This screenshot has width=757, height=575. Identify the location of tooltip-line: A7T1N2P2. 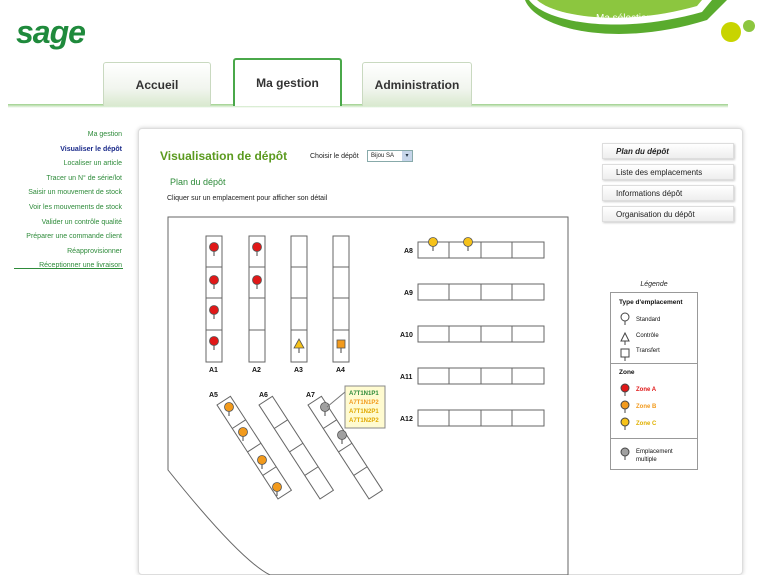
(364, 421).